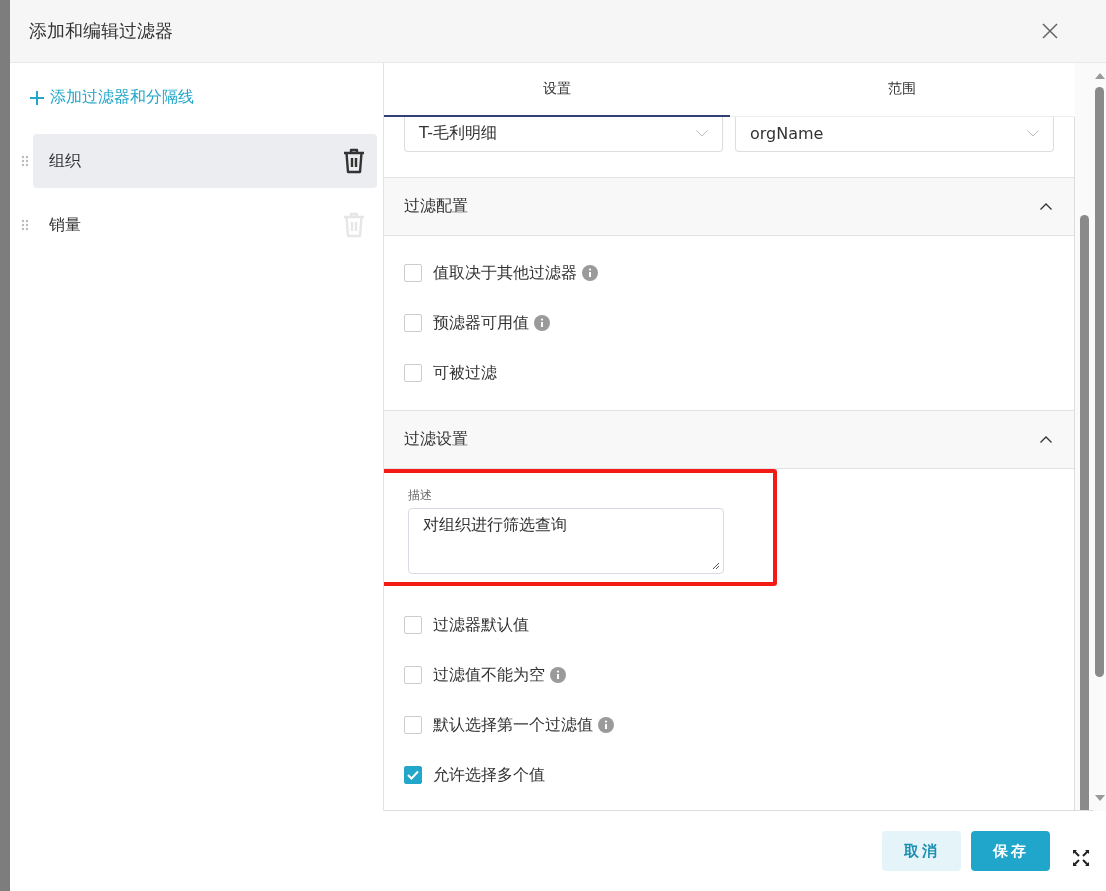  What do you see at coordinates (513, 725) in the screenshot?
I see `checkbox-label: 默认选择第一个过滤值` at bounding box center [513, 725].